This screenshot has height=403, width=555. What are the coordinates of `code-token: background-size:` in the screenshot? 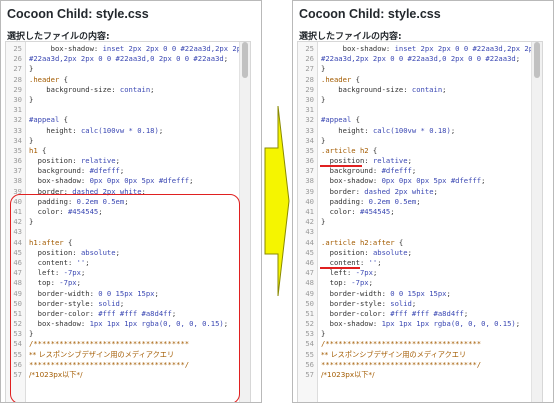 It's located at (366, 89).